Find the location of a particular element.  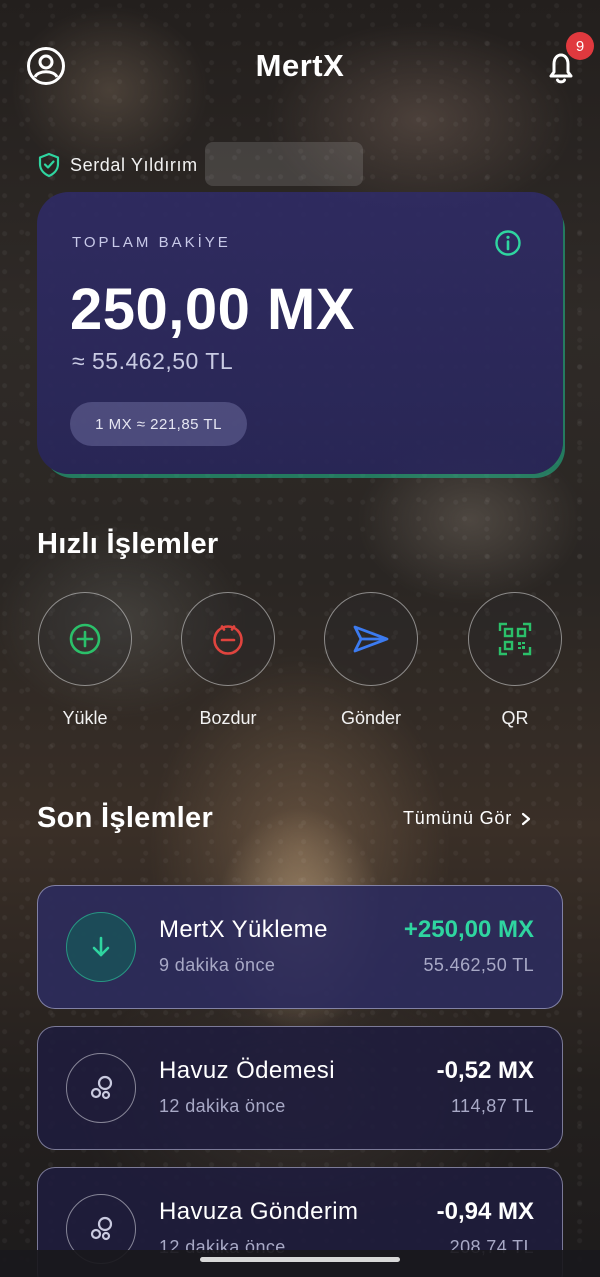

quick-action-qr: QR is located at coordinates (515, 660).